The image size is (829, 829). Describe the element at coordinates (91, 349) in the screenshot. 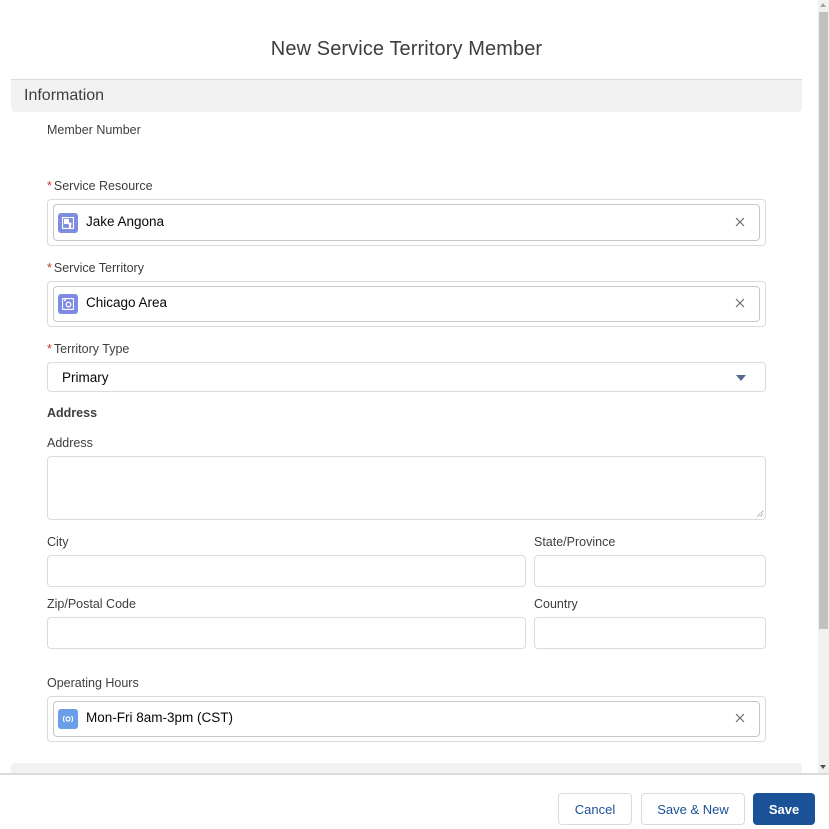

I see `label-text: Territory Type` at that location.